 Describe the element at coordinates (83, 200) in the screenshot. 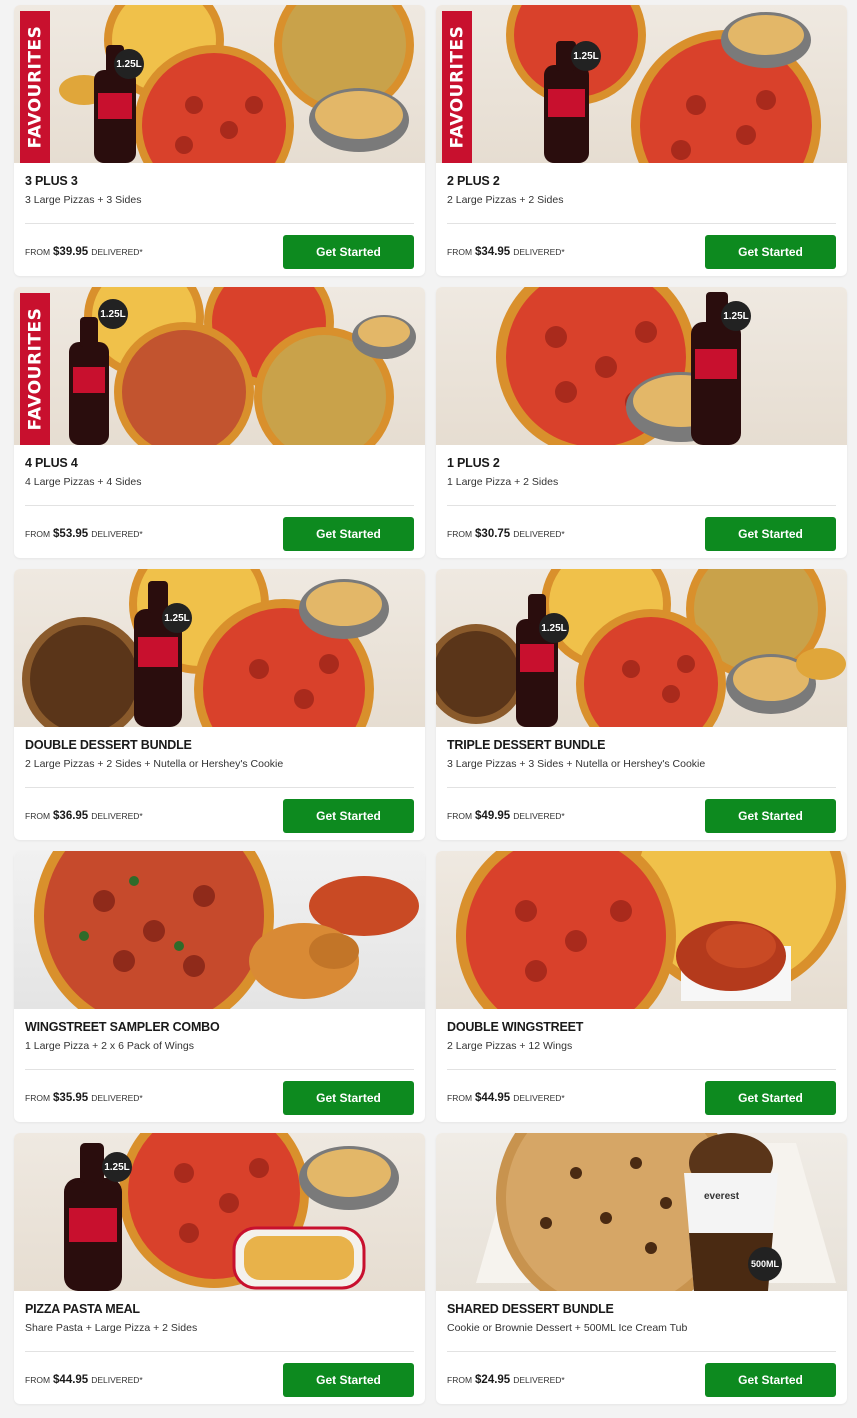

I see `deal-description: 3 Large Pizzas + 3 Sides` at that location.